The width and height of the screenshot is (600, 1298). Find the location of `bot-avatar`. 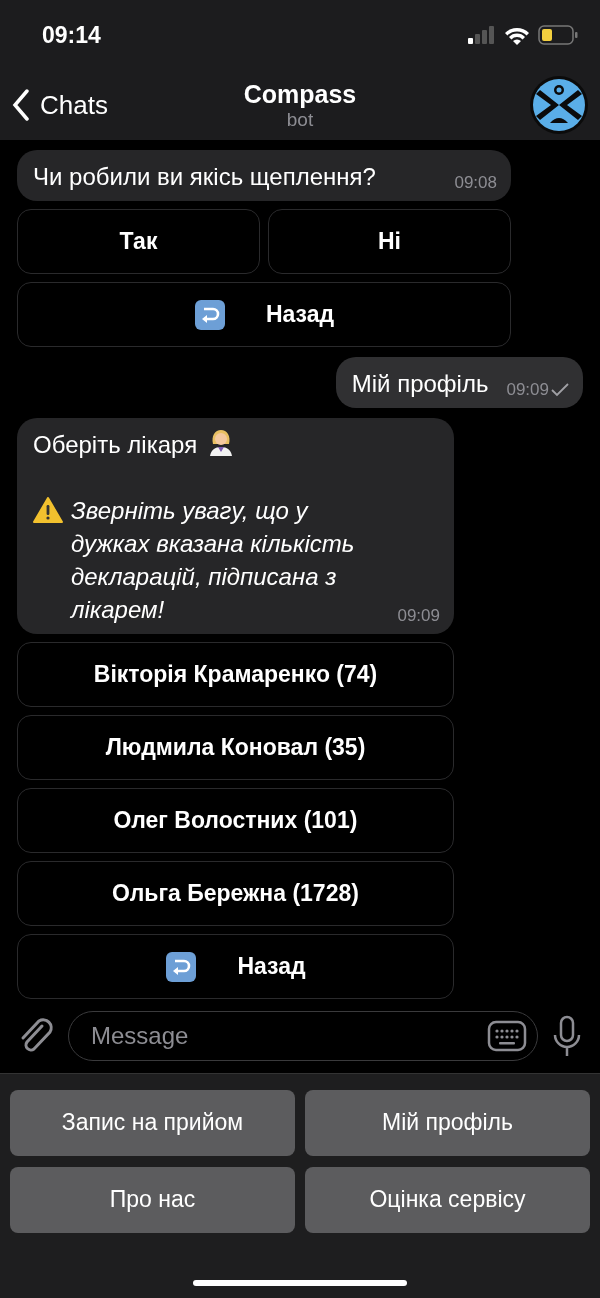

bot-avatar is located at coordinates (559, 105).